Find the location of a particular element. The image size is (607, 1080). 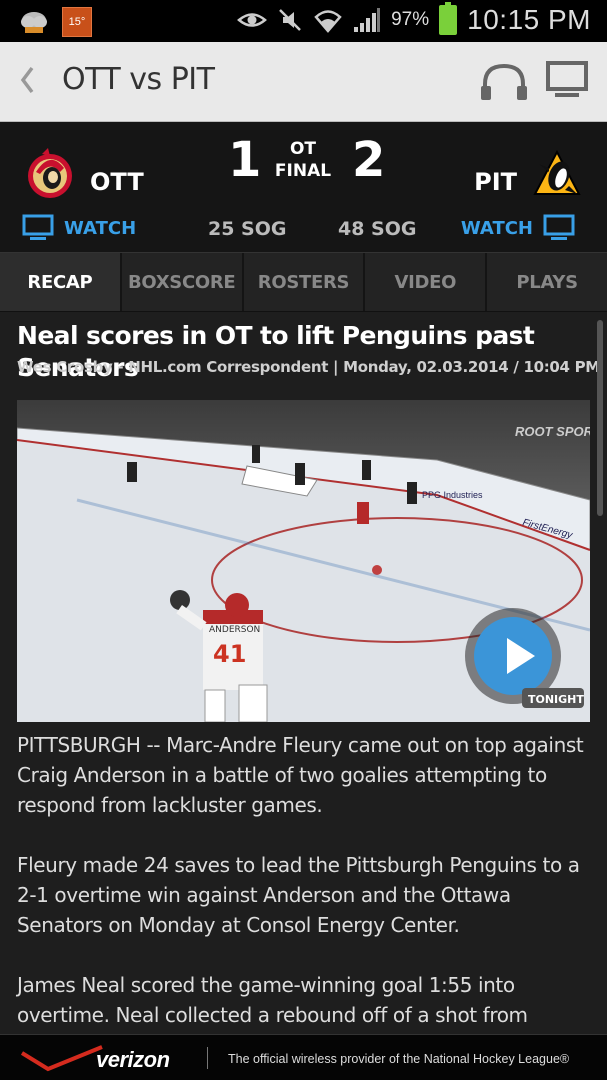

tab-plays: PLAYS is located at coordinates (547, 282).